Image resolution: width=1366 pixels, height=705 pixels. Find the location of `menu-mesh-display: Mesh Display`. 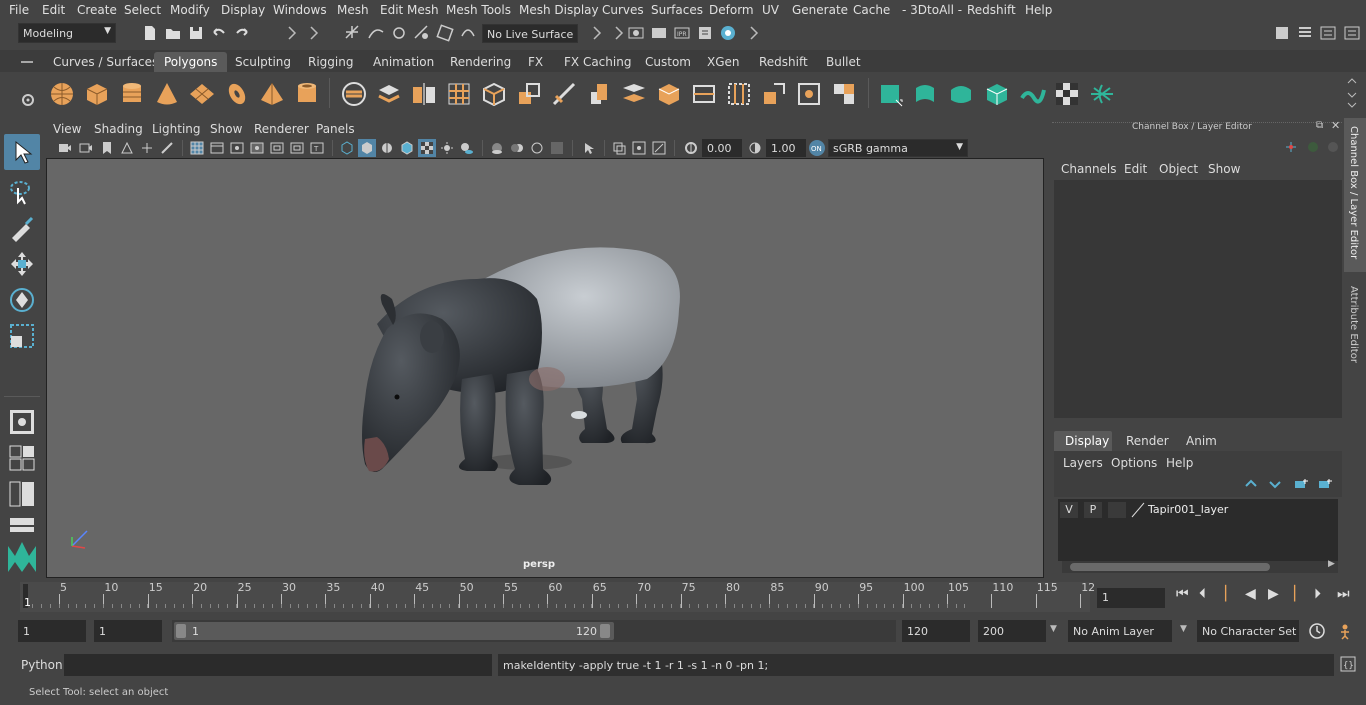

menu-mesh-display: Mesh Display is located at coordinates (559, 10).